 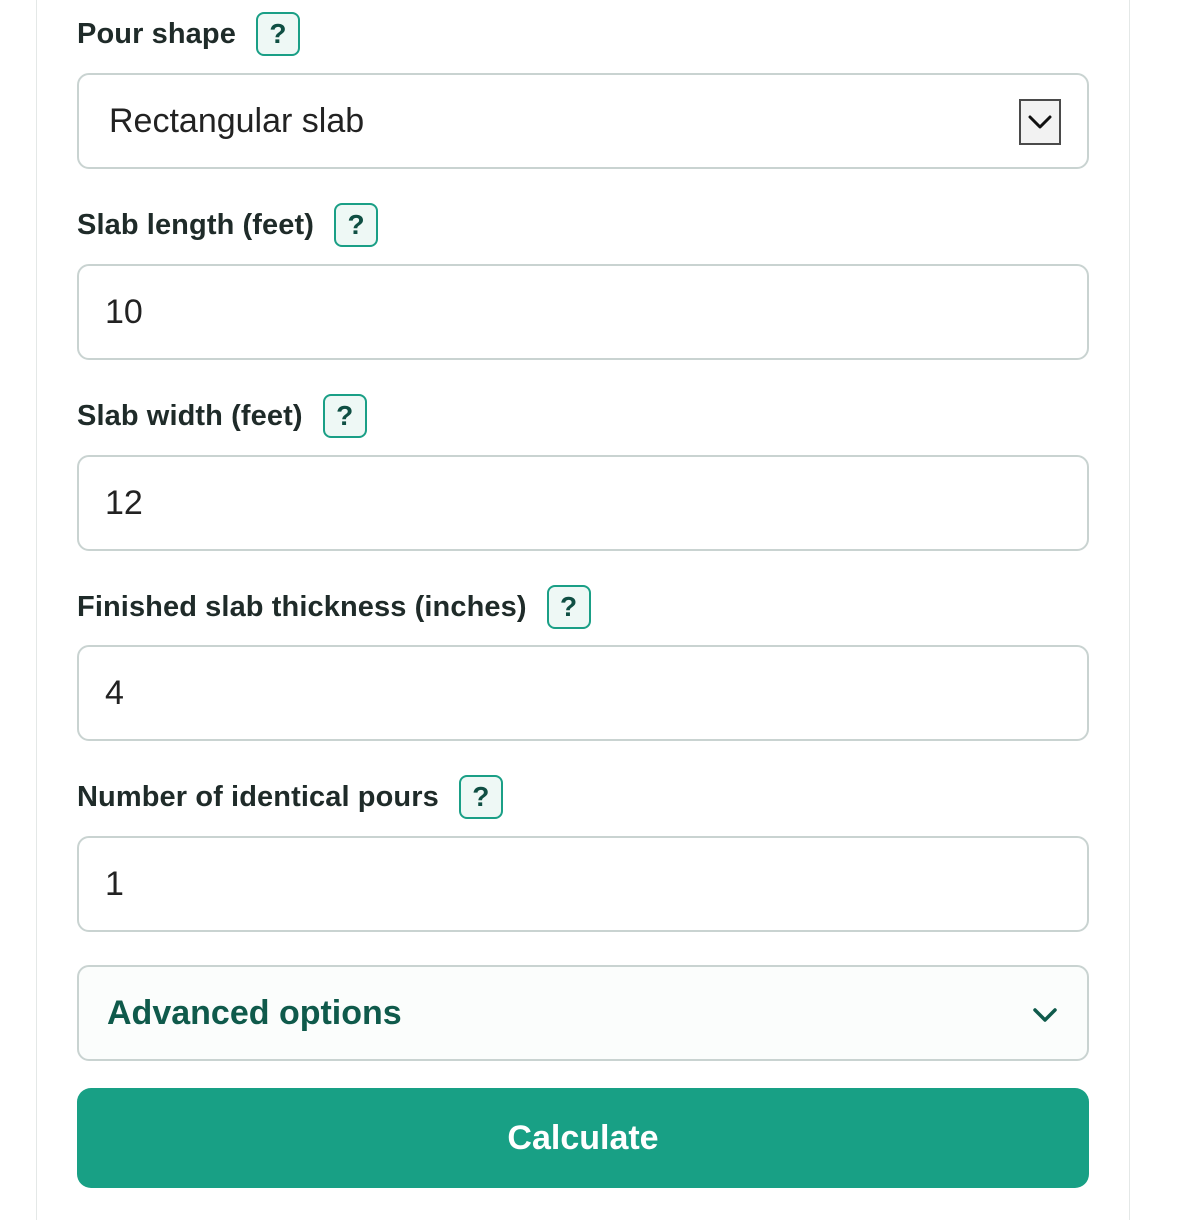 I want to click on slab-width-value: 12, so click(x=124, y=502).